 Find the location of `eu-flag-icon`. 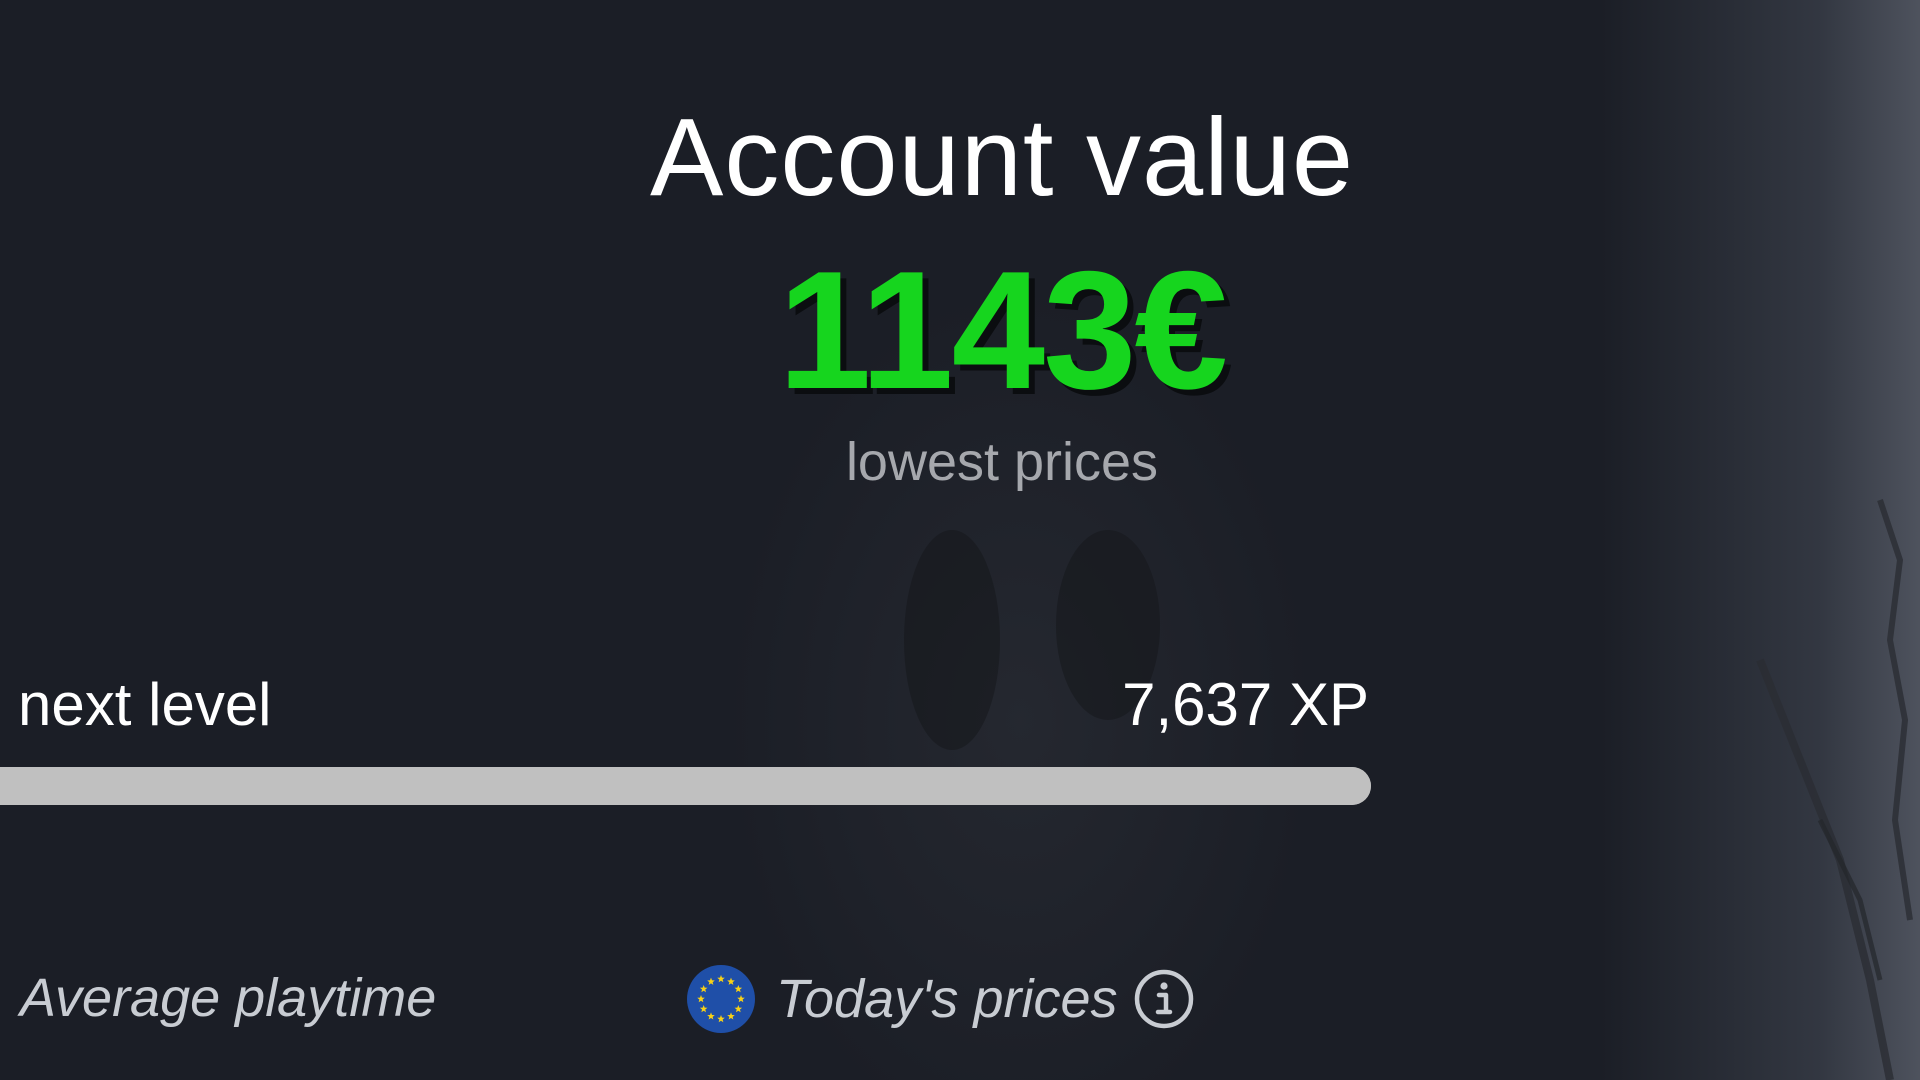

eu-flag-icon is located at coordinates (721, 999).